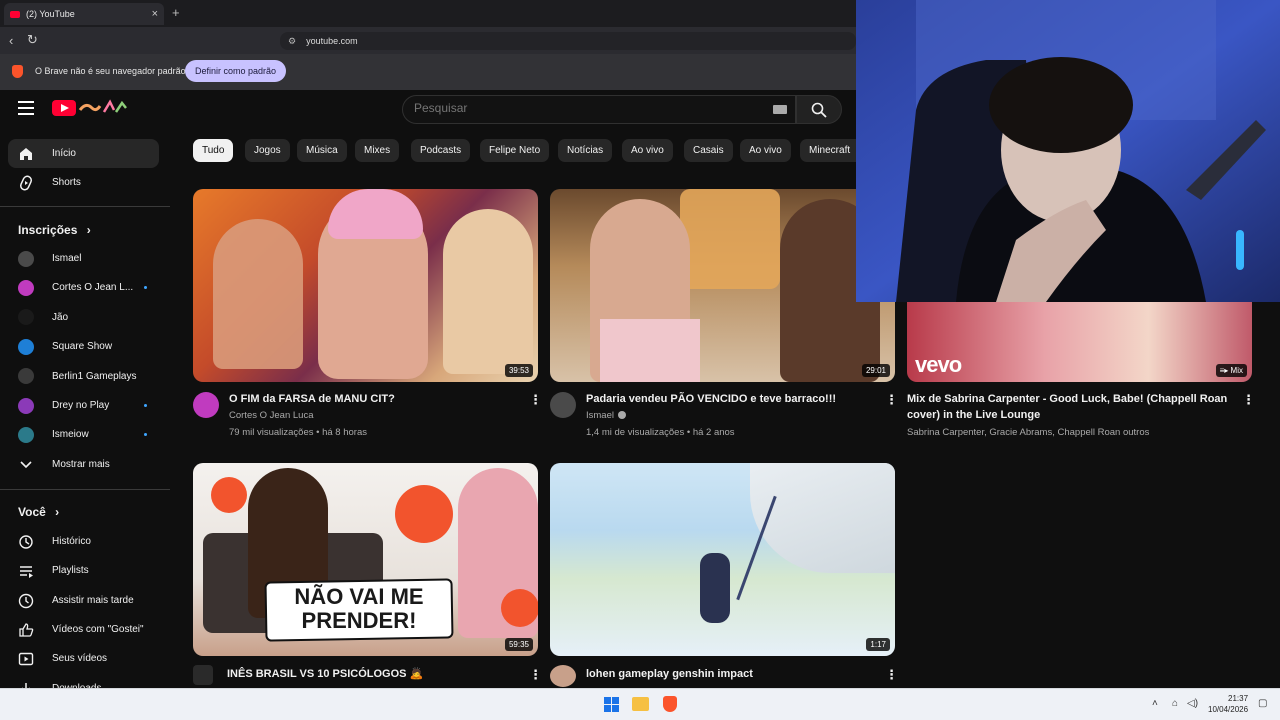 This screenshot has width=1280, height=720. What do you see at coordinates (26, 154) in the screenshot?
I see `home-icon` at bounding box center [26, 154].